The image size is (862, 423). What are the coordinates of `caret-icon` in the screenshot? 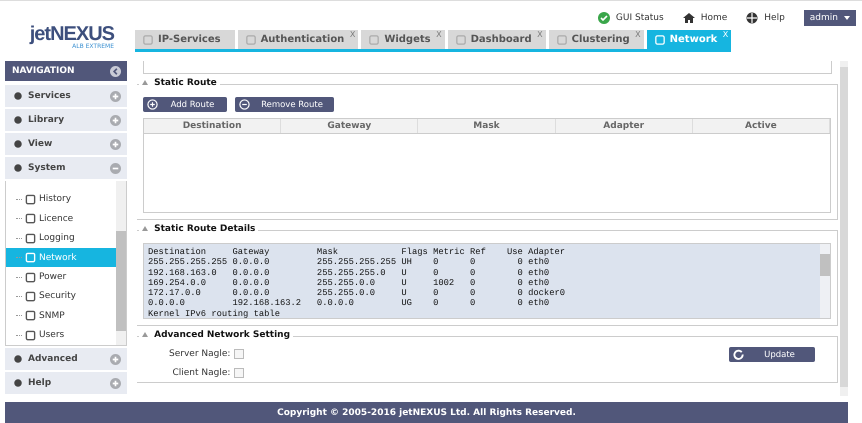 It's located at (847, 18).